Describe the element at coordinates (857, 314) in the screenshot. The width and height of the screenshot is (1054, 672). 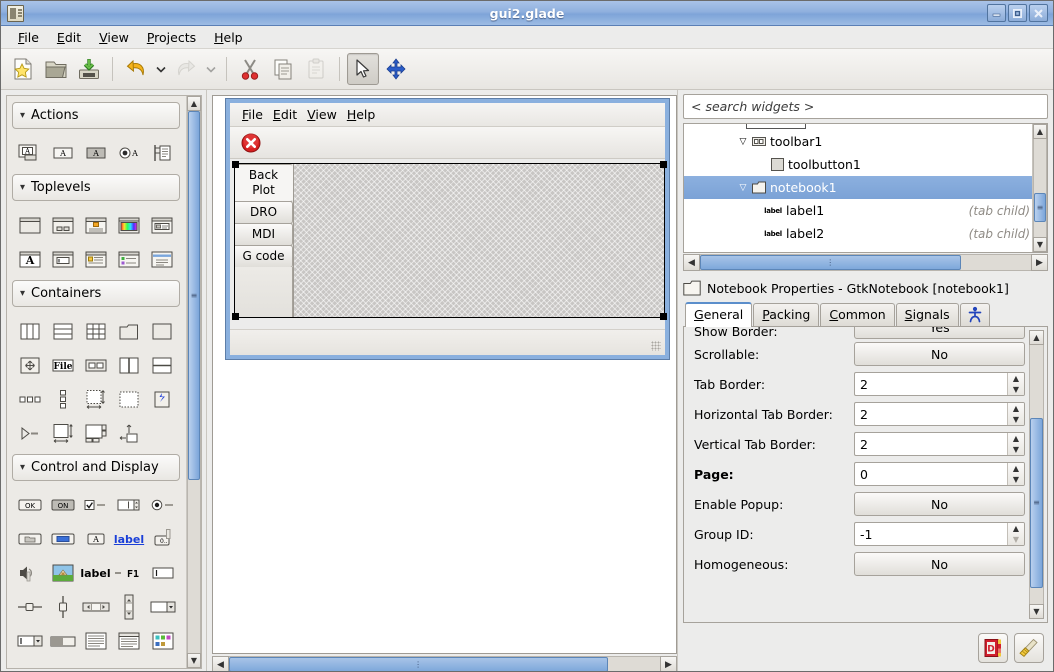
I see `tab-common: Common` at that location.